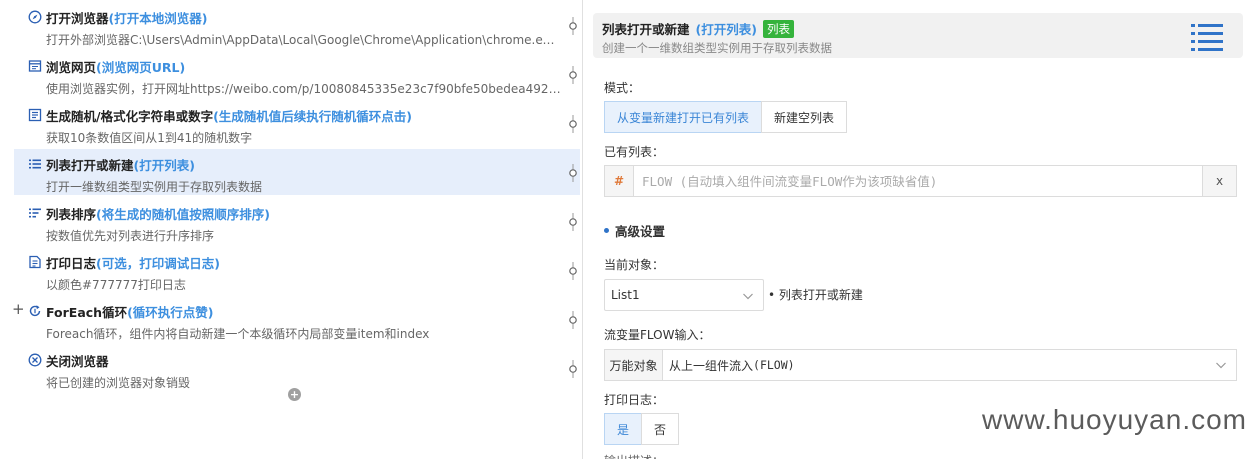  What do you see at coordinates (1115, 419) in the screenshot?
I see `watermark: www.huoyuyan.com` at bounding box center [1115, 419].